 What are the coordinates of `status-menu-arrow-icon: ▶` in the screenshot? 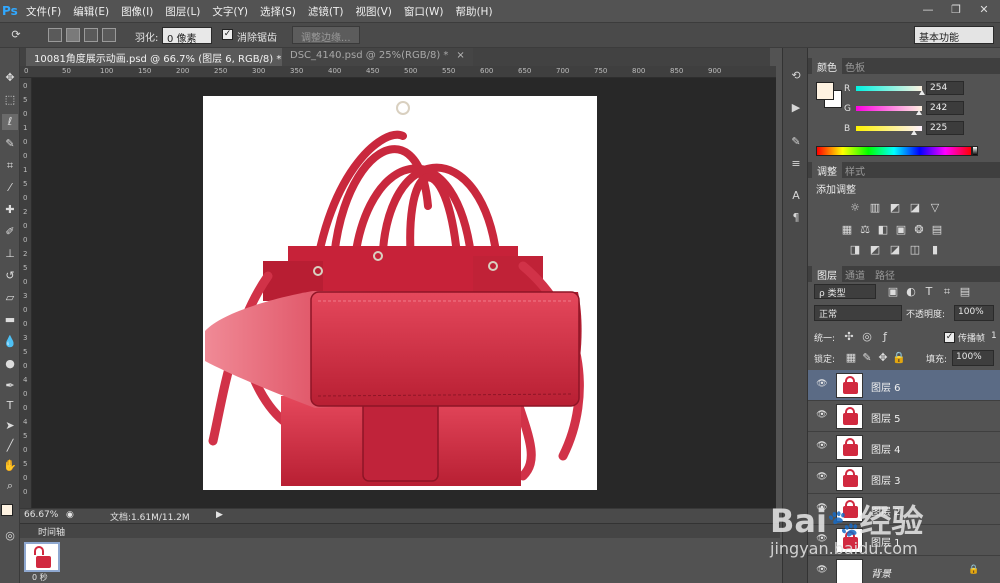 It's located at (219, 515).